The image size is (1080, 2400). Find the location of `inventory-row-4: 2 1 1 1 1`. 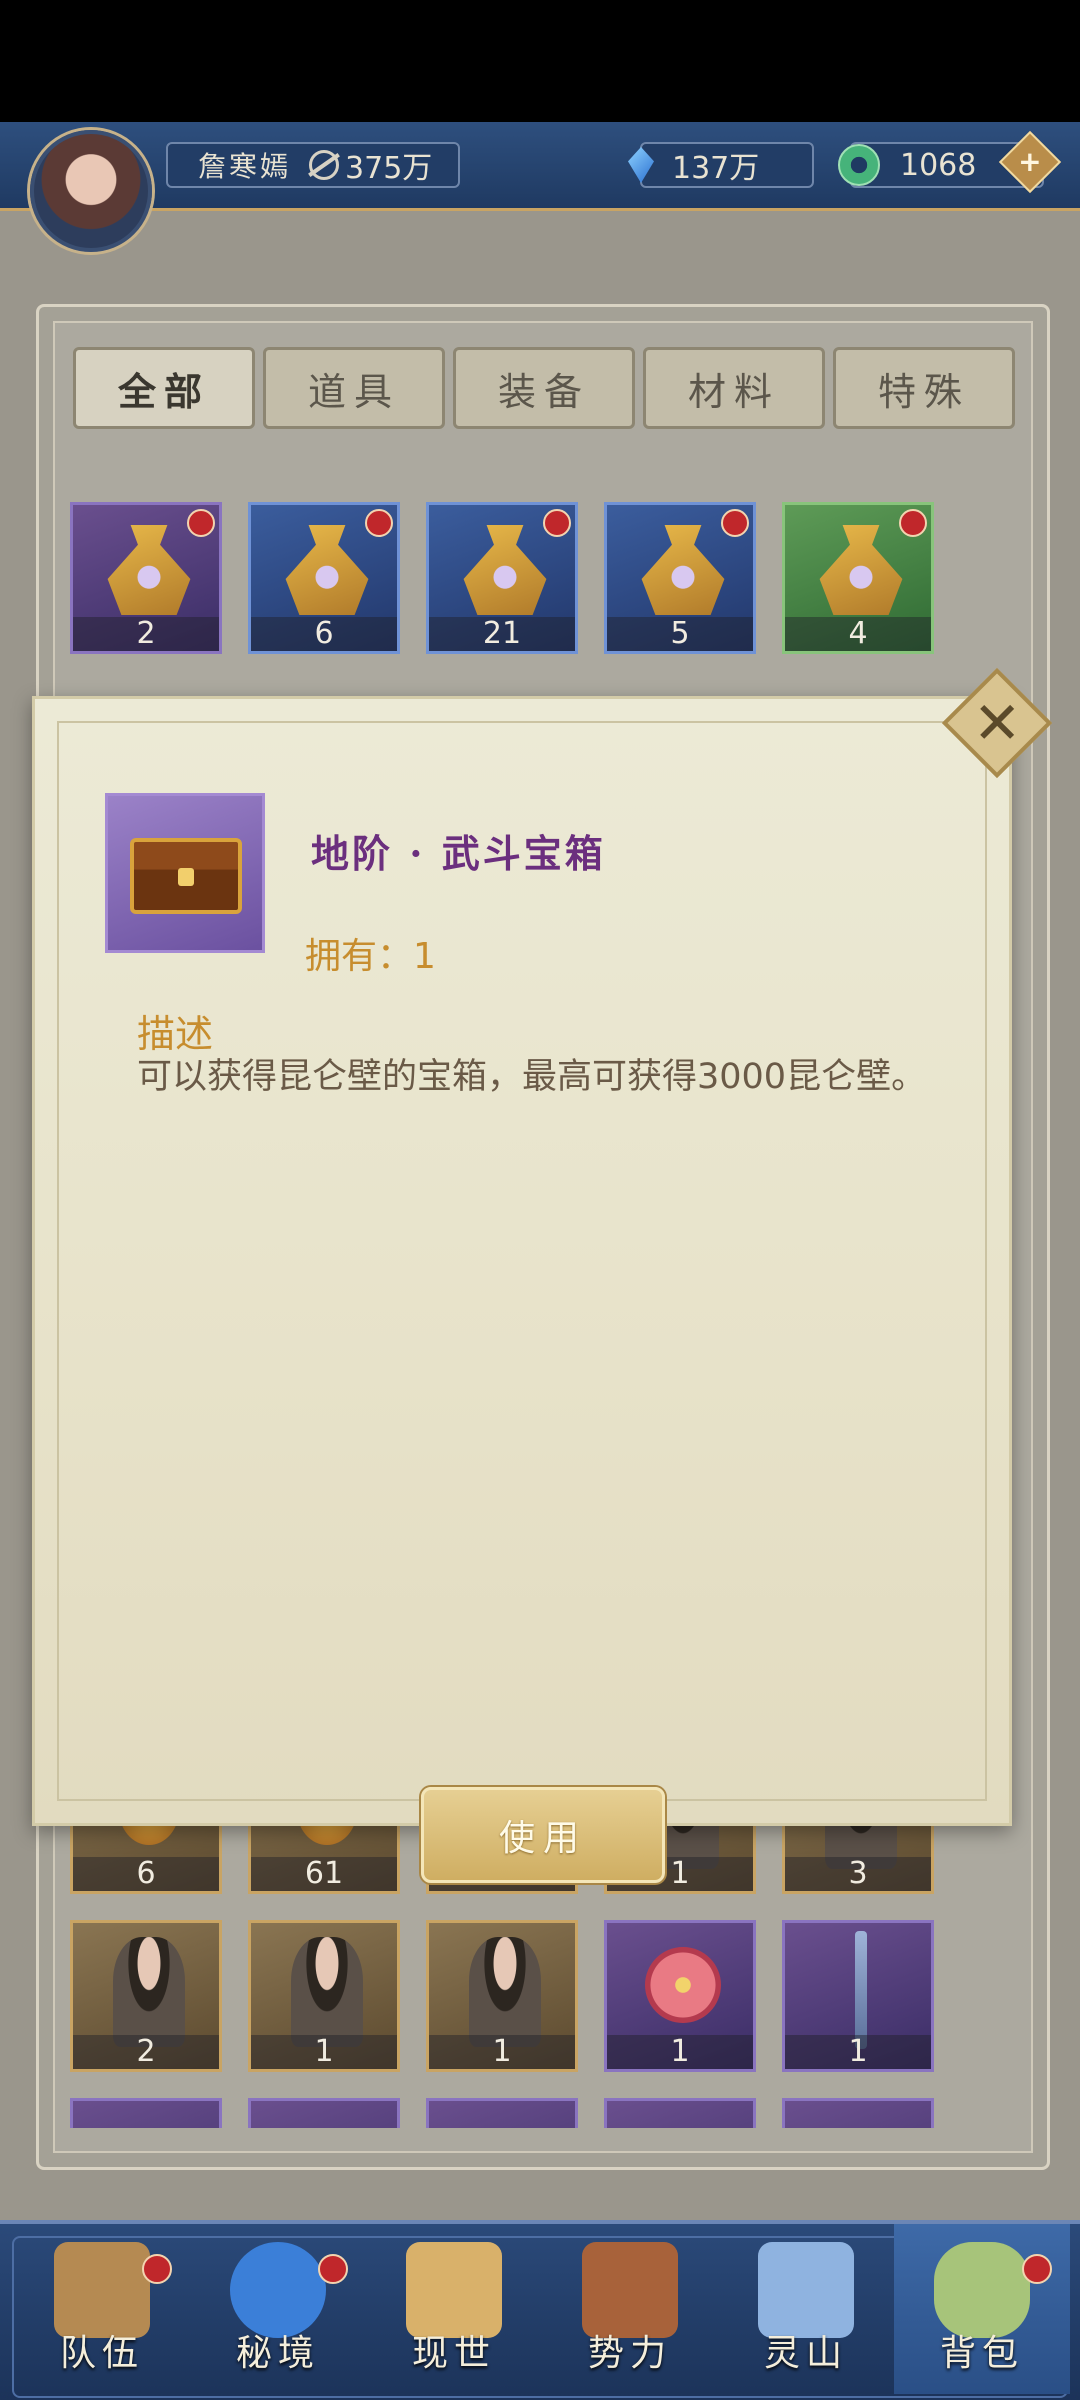

inventory-row-4: 2 1 1 1 1 is located at coordinates (502, 1996).